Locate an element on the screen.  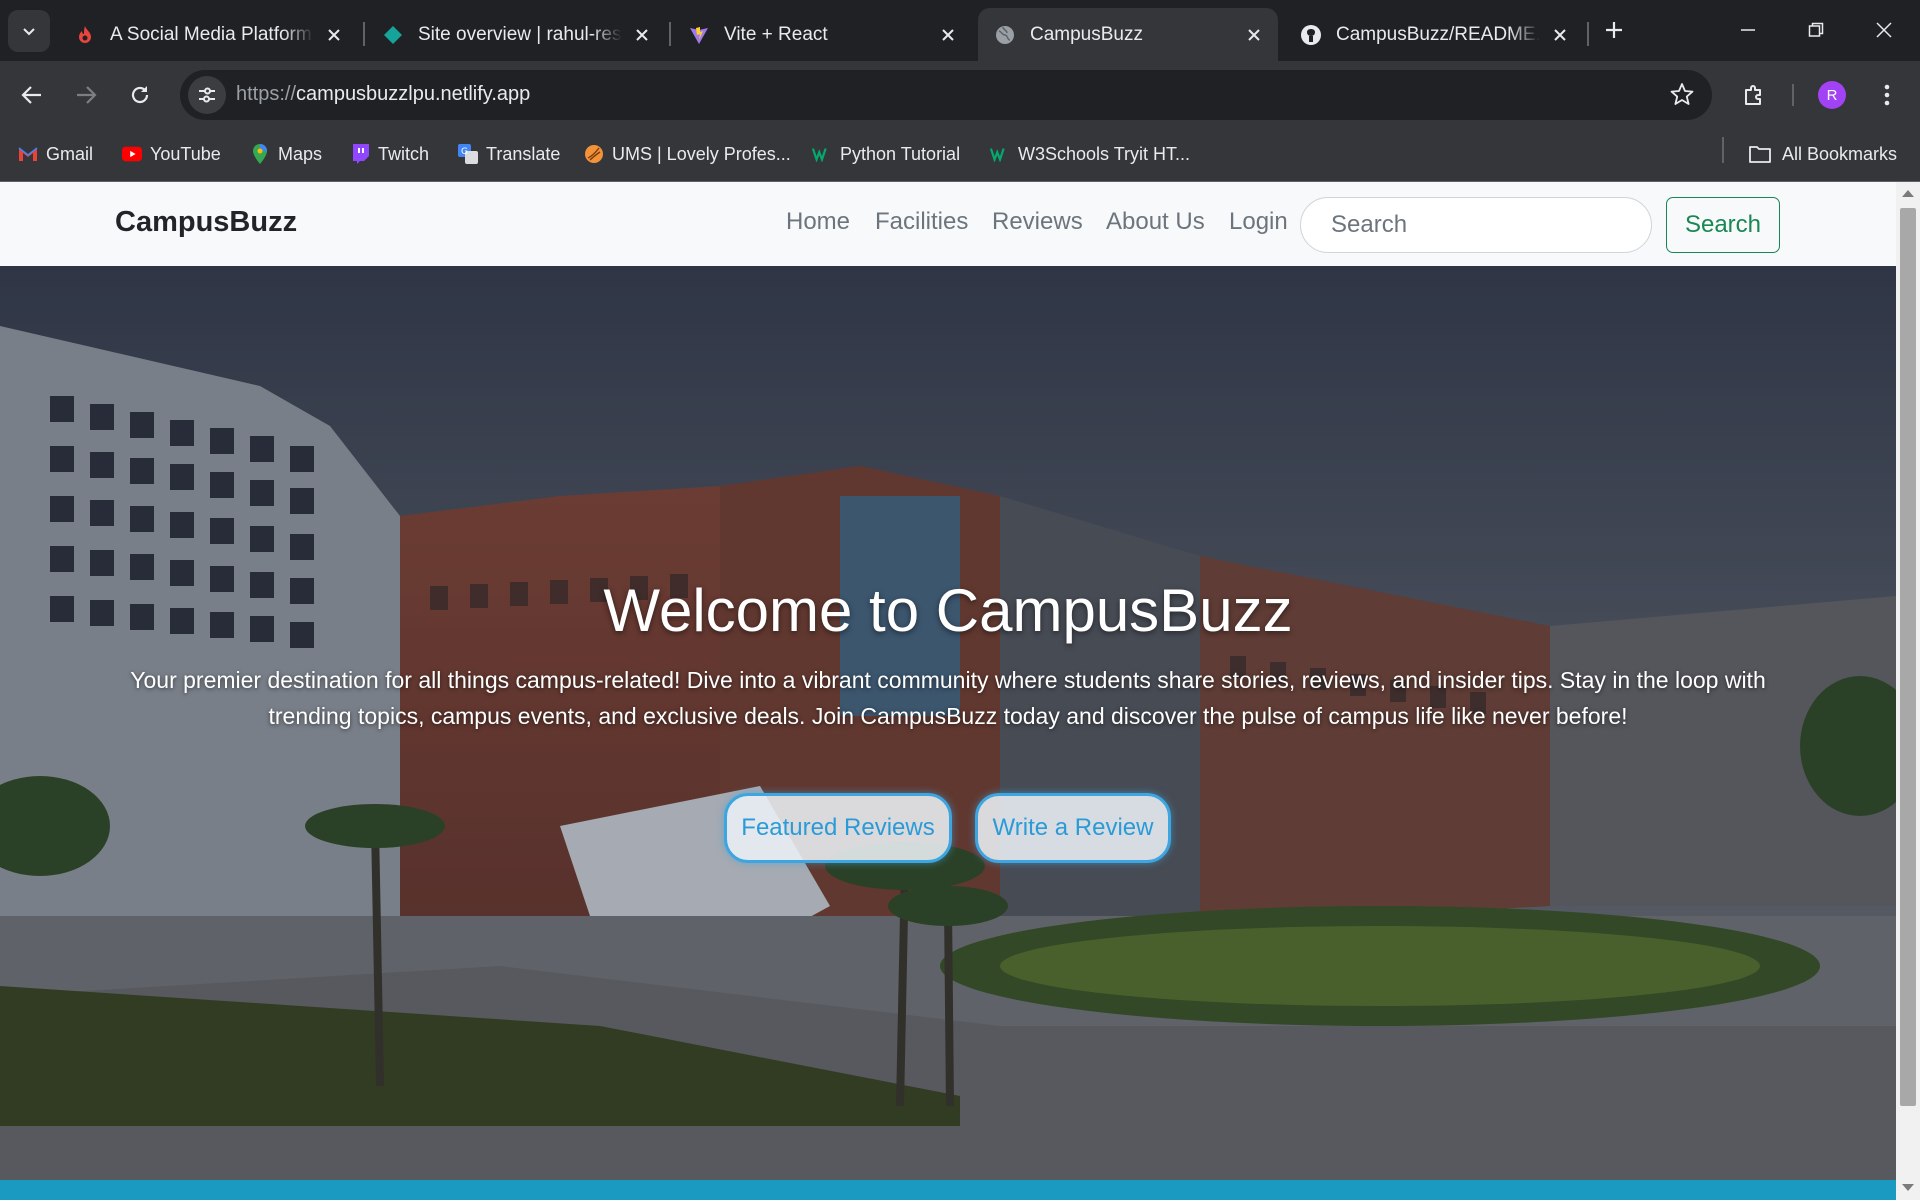
profile-button: R is located at coordinates (1832, 95).